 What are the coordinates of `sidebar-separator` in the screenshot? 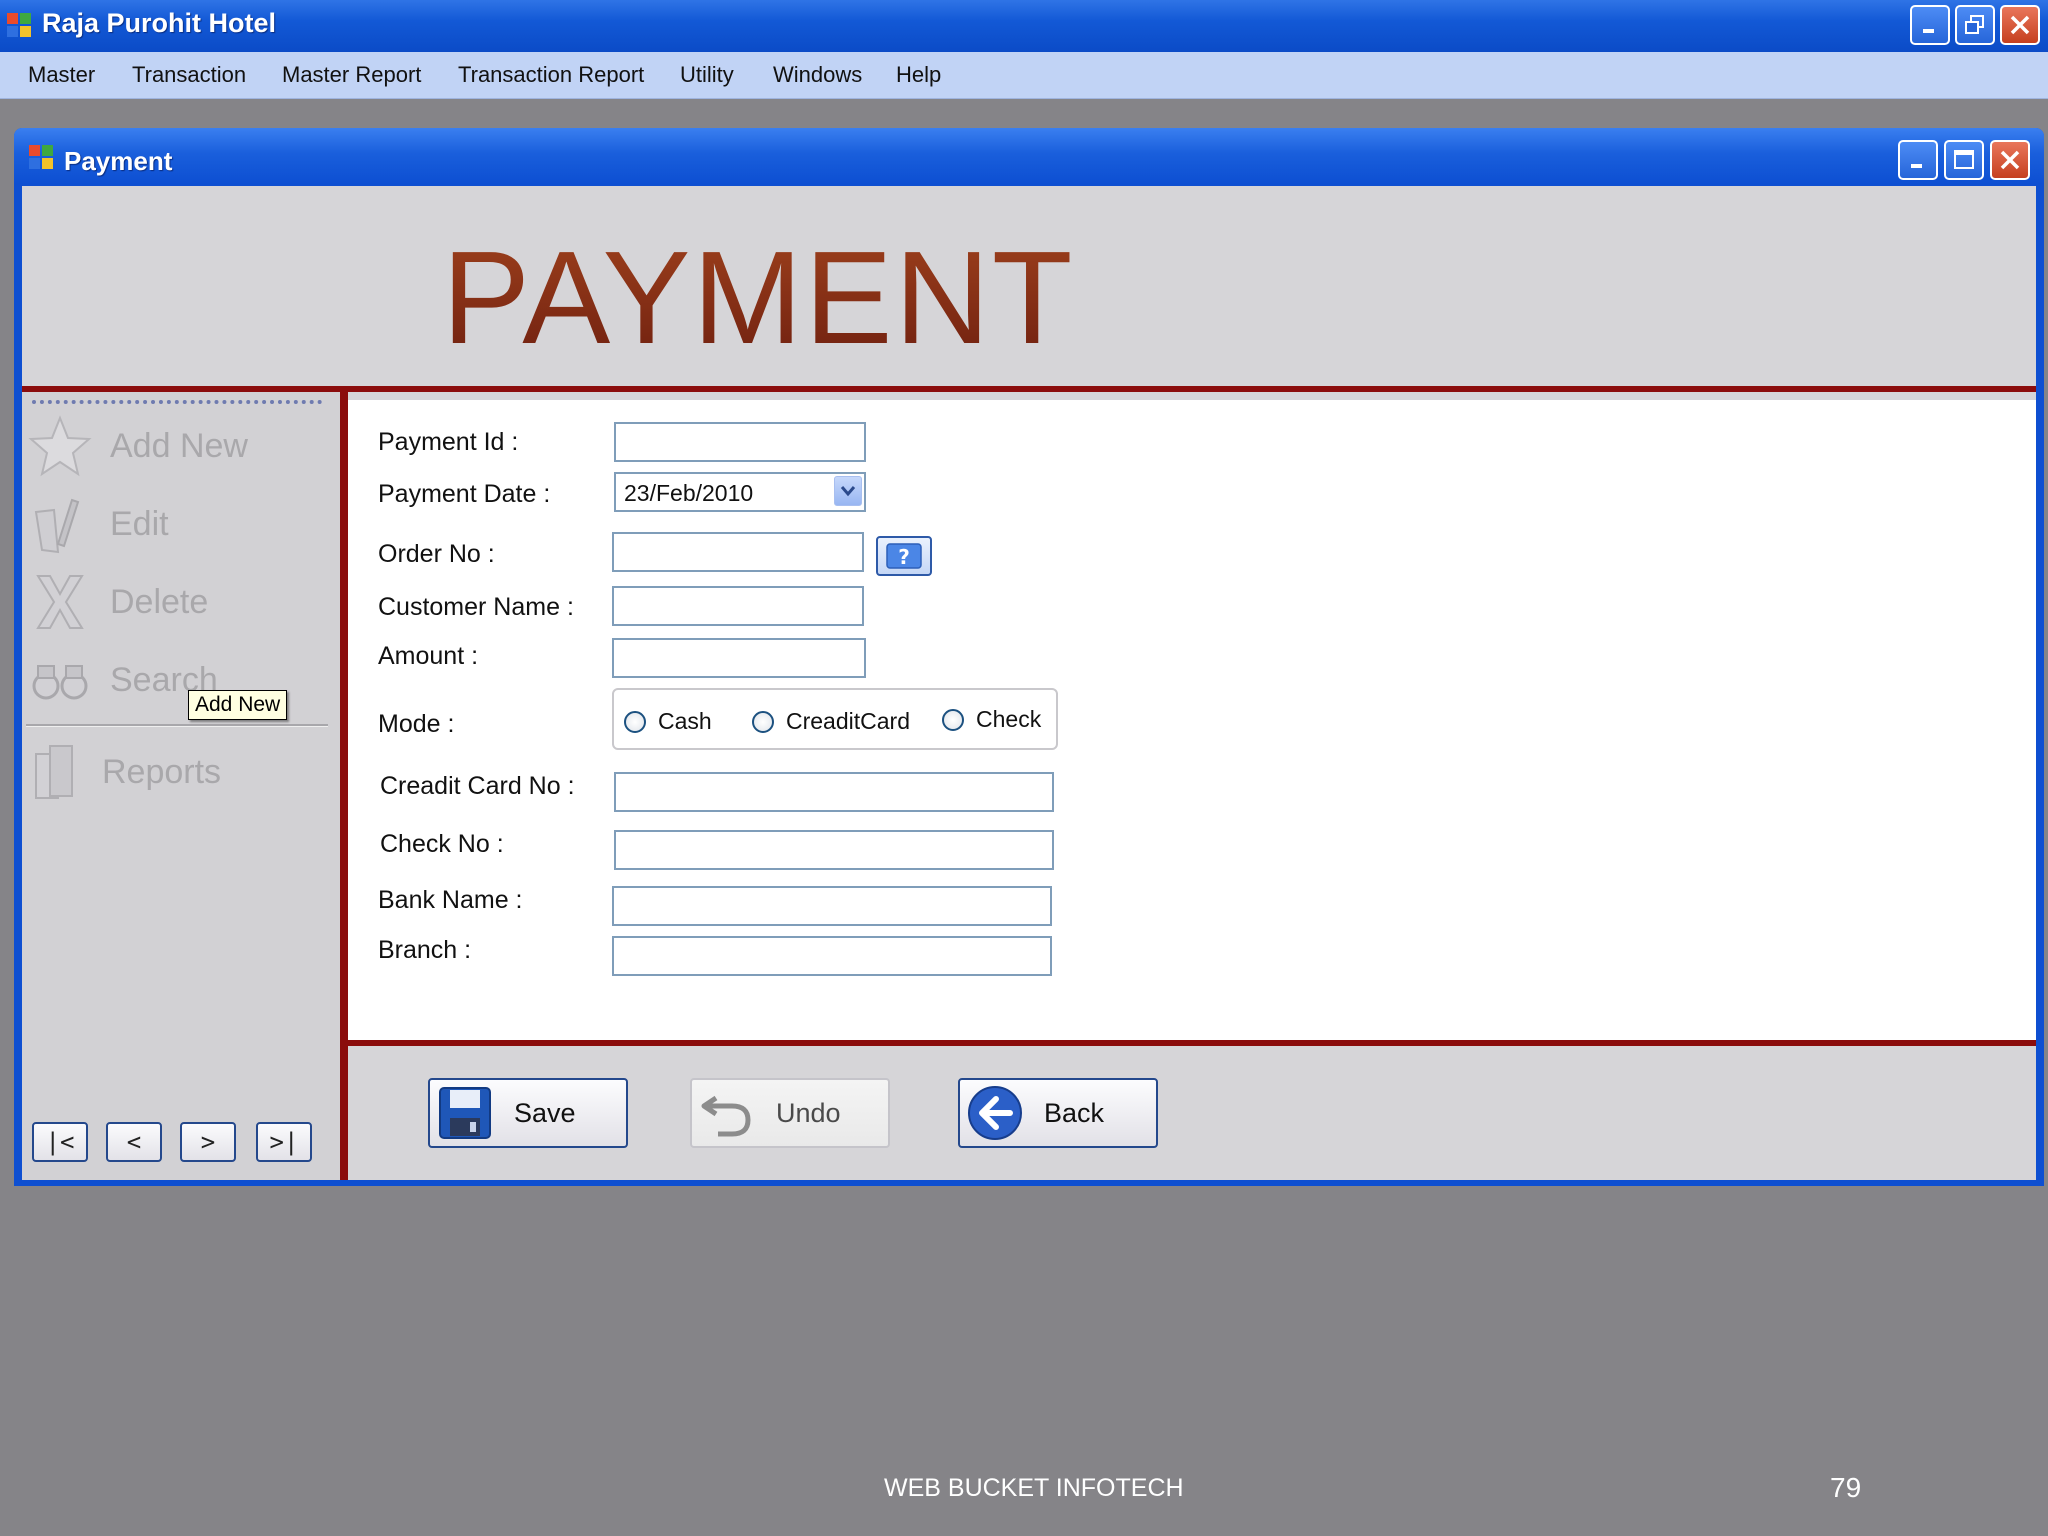 It's located at (177, 725).